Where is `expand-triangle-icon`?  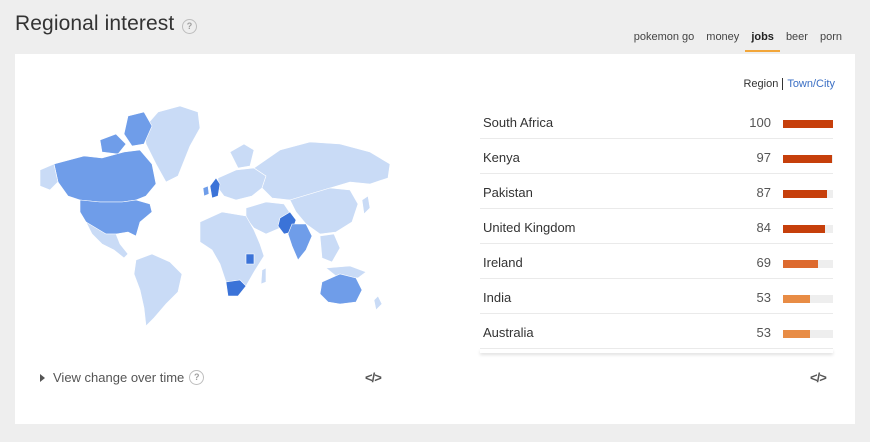 expand-triangle-icon is located at coordinates (42, 377).